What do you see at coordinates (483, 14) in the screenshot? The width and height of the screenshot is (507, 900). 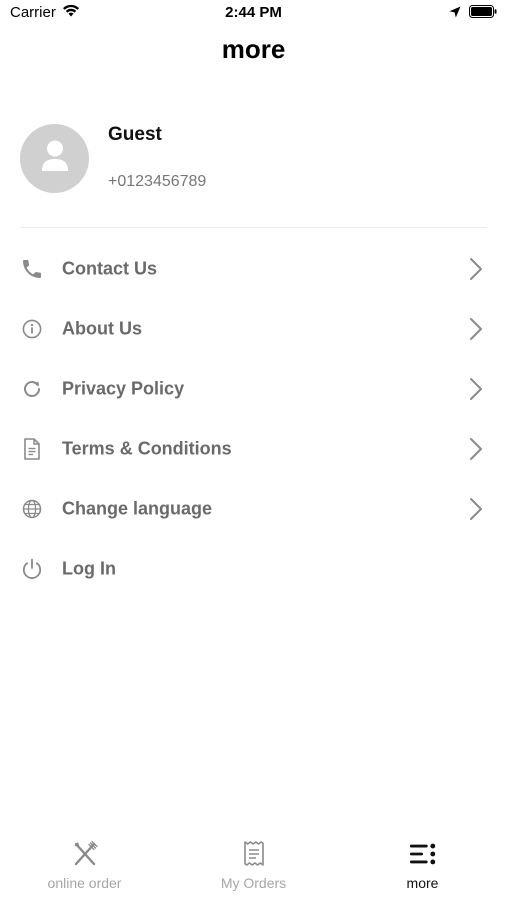 I see `battery-icon` at bounding box center [483, 14].